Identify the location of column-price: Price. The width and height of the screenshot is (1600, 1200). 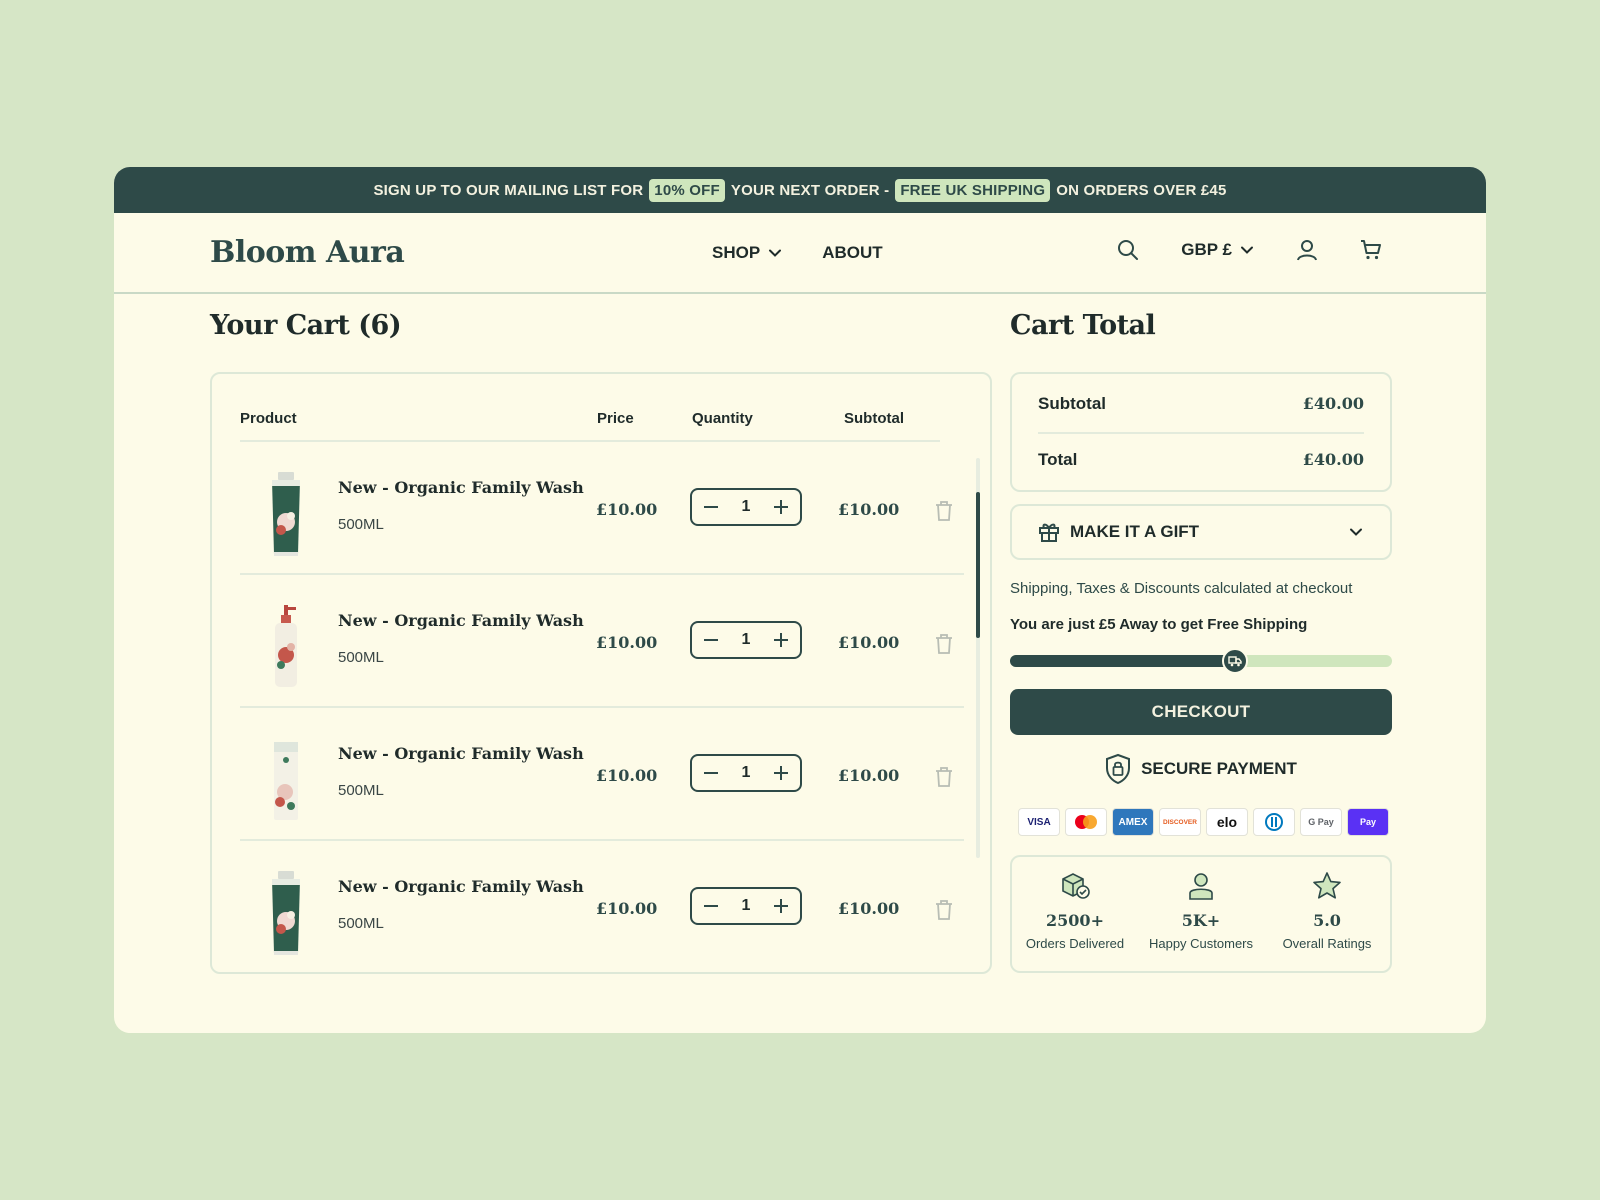
(615, 418).